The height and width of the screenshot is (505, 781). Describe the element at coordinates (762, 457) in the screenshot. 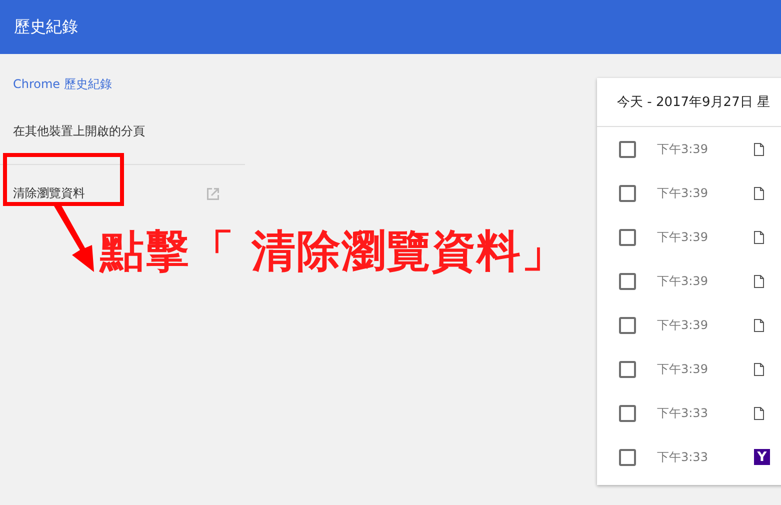

I see `site-favicon: Y` at that location.